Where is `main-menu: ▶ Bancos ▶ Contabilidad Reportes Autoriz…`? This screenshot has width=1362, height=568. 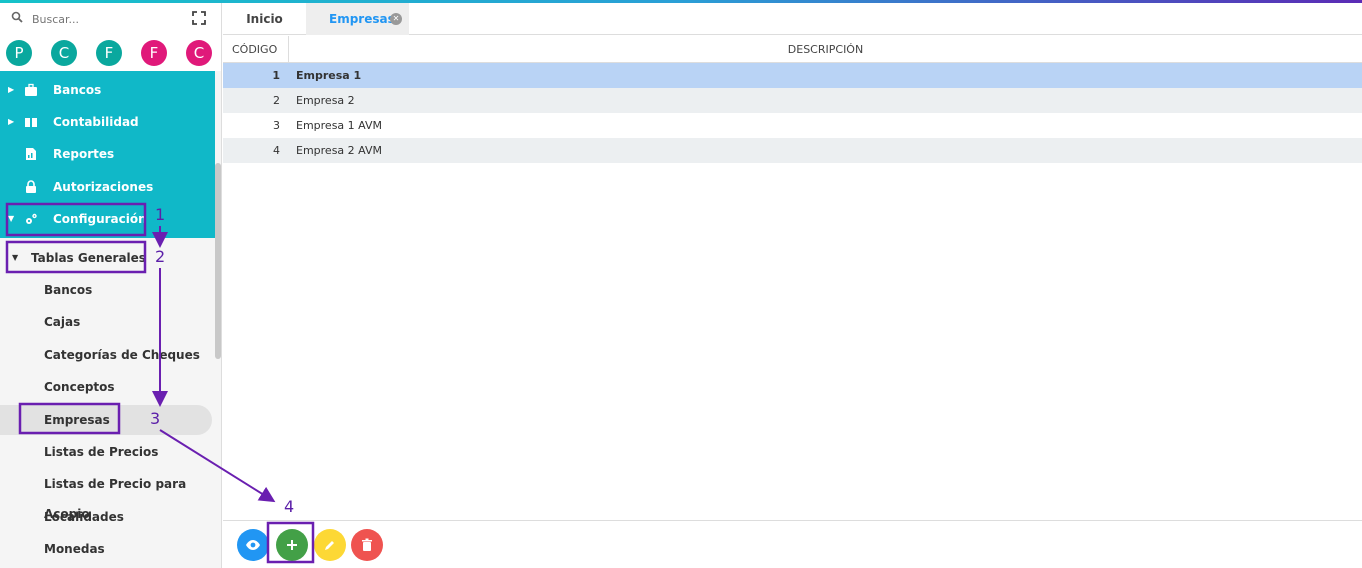 main-menu: ▶ Bancos ▶ Contabilidad Reportes Autoriz… is located at coordinates (107, 154).